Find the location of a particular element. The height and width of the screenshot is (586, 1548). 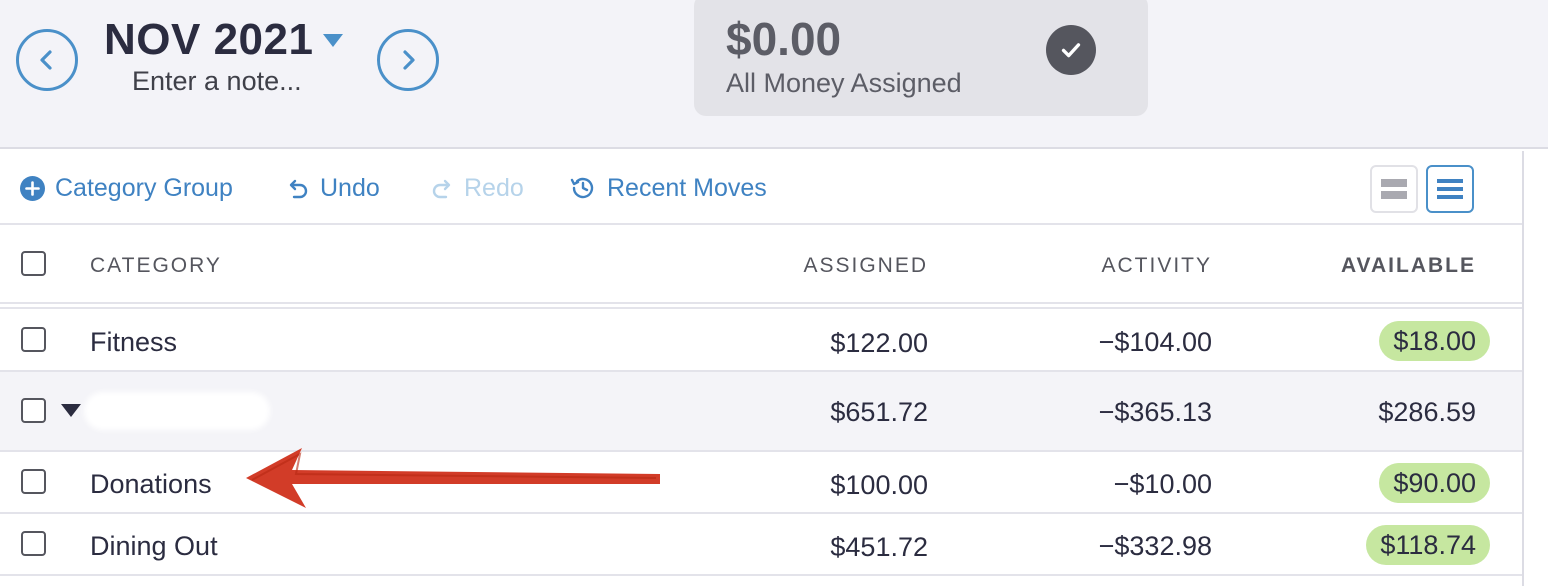

column-header-activity: ACTIVITY is located at coordinates (1156, 266).